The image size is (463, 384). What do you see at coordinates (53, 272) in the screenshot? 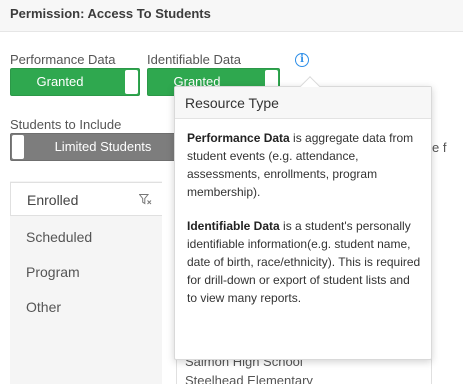
I see `filter-item-program: Program` at bounding box center [53, 272].